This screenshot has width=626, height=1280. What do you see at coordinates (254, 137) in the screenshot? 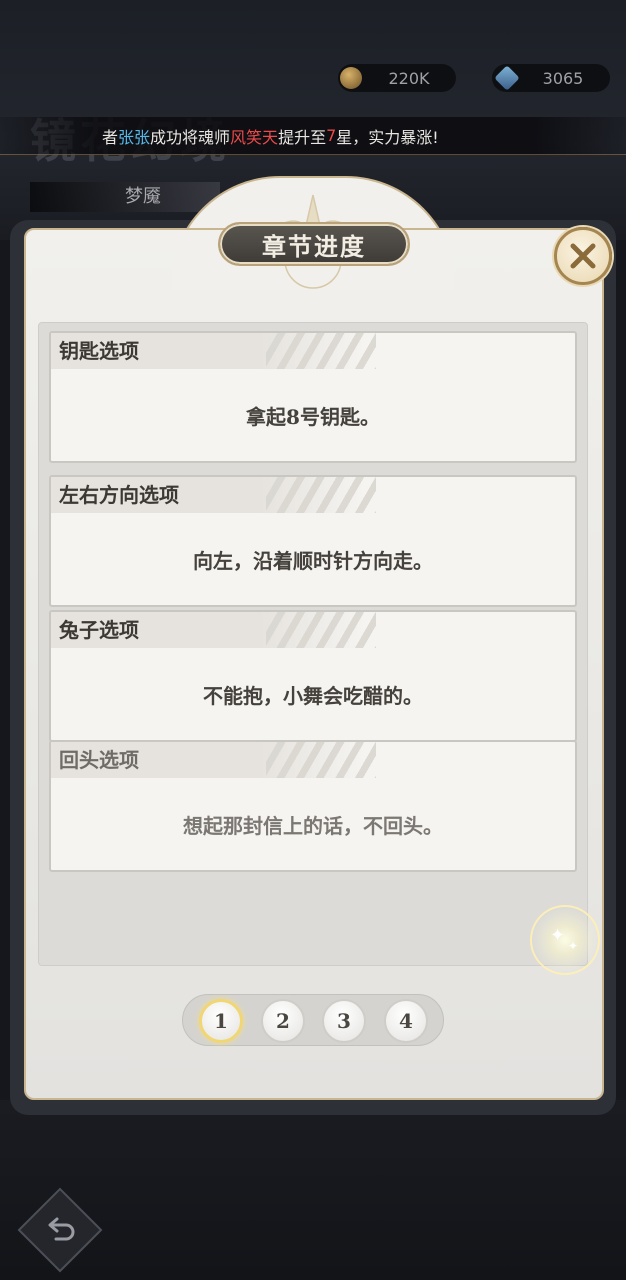
I see `broadcast-hero-name: 风笑天` at bounding box center [254, 137].